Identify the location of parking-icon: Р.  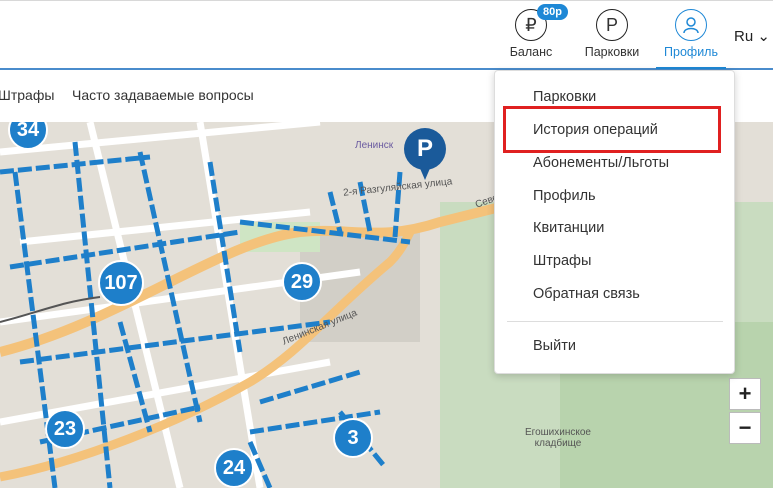
(612, 25).